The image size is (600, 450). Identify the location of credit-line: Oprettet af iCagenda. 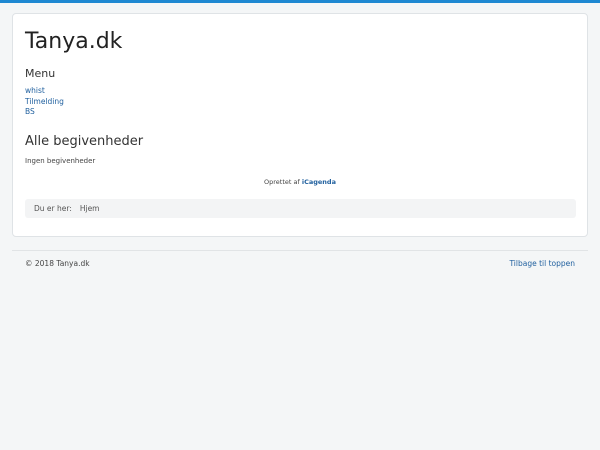
(300, 182).